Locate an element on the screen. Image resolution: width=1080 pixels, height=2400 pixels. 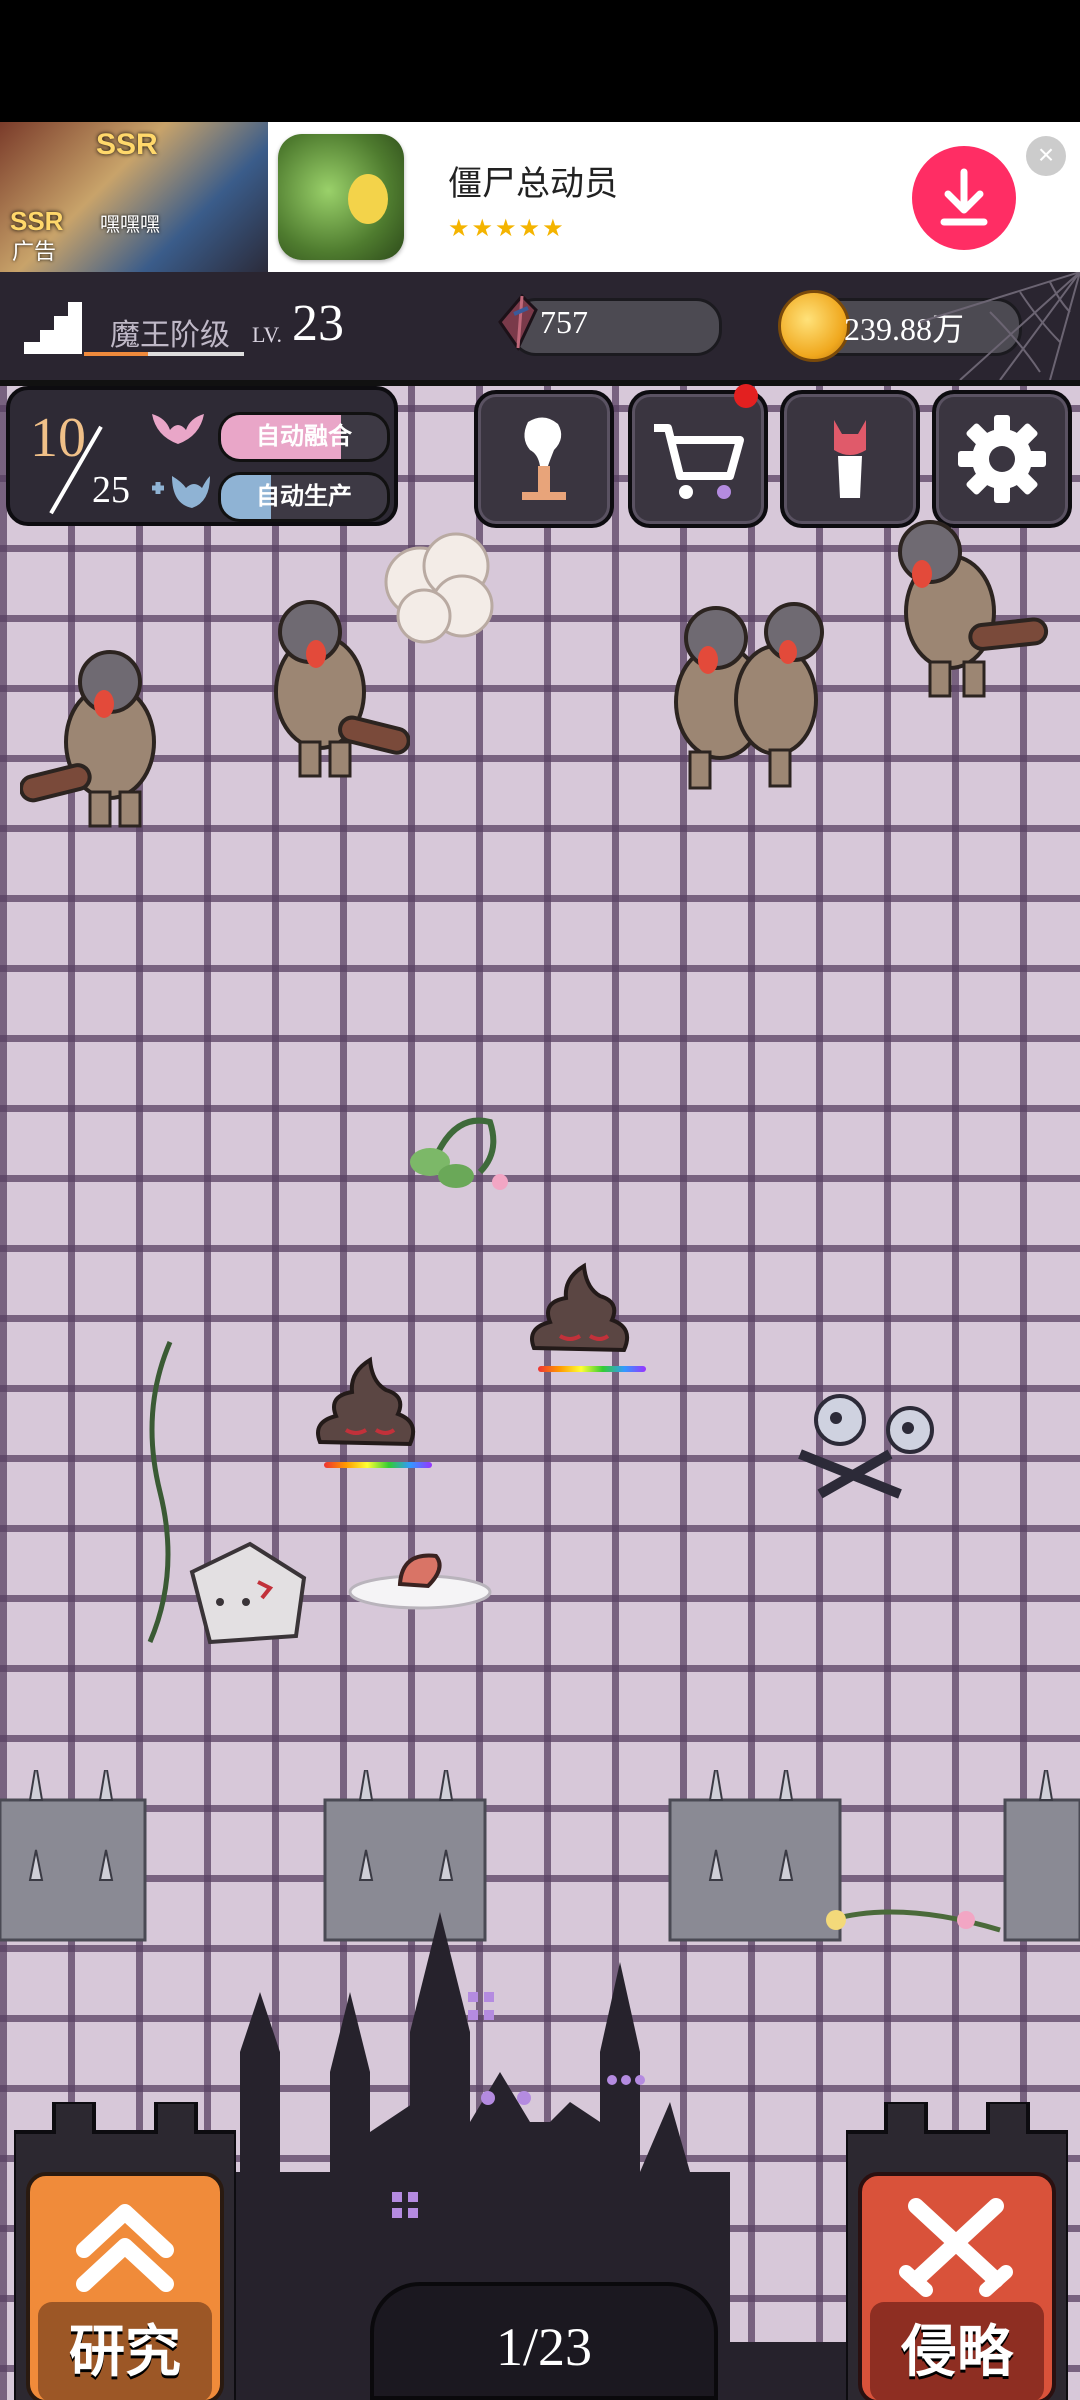
auto-produce-button: 自动生产 is located at coordinates (304, 497).